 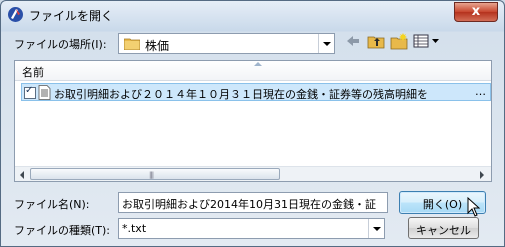 What do you see at coordinates (33, 72) in the screenshot?
I see `column-header-name: 名前` at bounding box center [33, 72].